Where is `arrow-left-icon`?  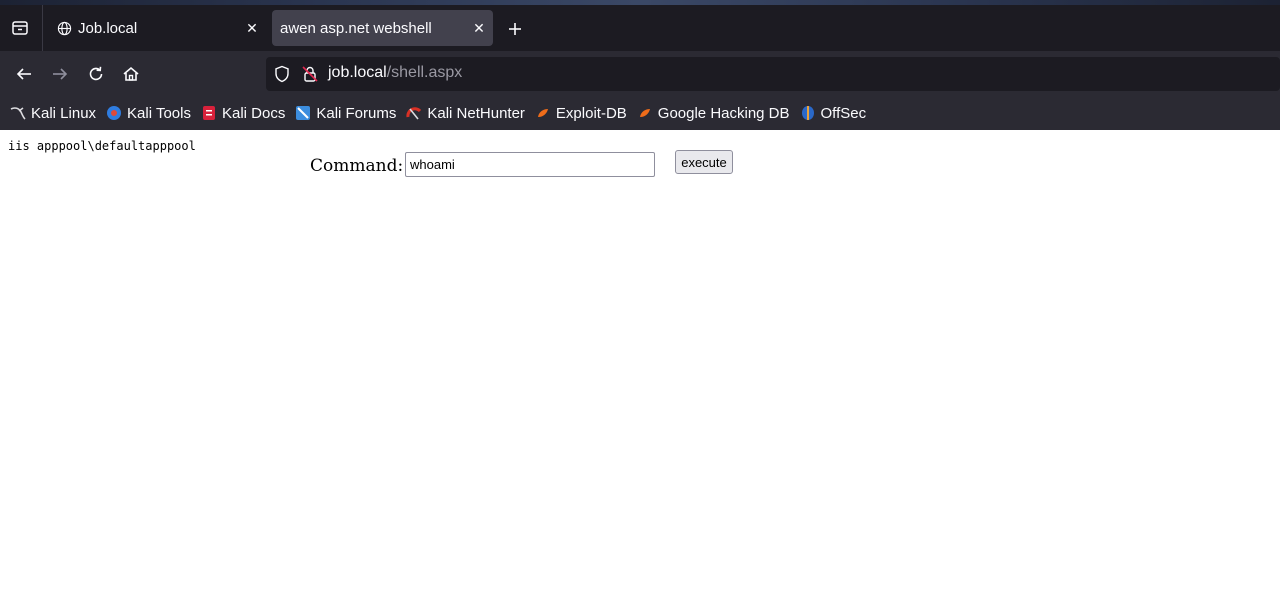
arrow-left-icon is located at coordinates (23, 74).